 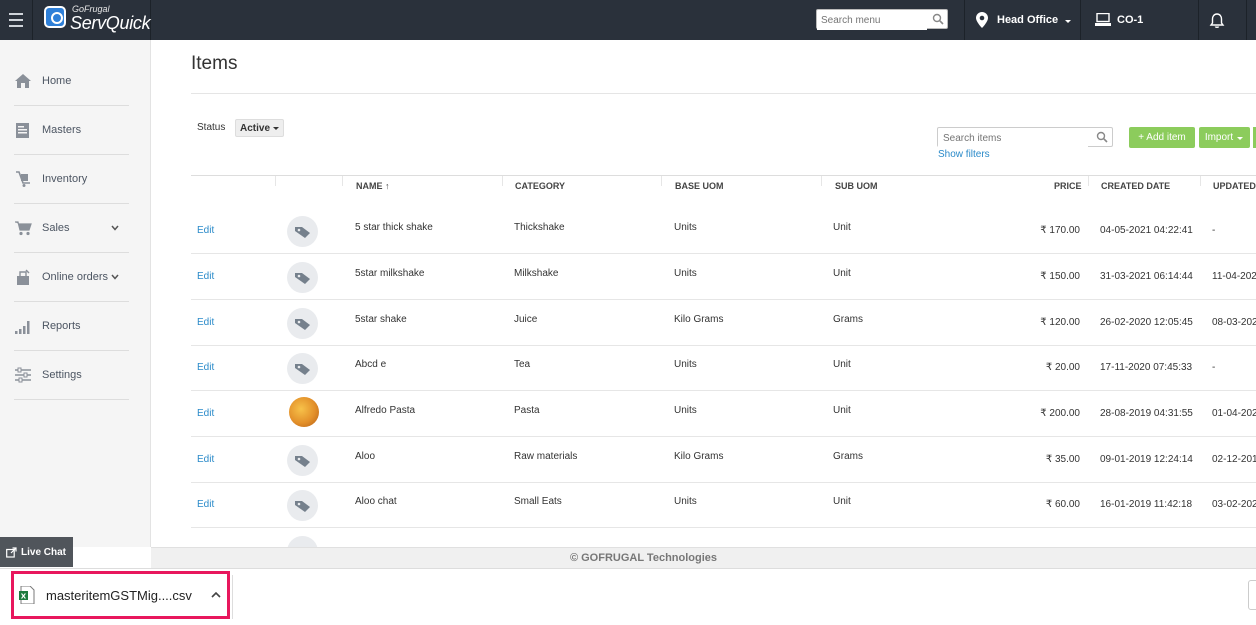 I want to click on item-created-date: 17-11-2020 07:45:33, so click(x=1146, y=367).